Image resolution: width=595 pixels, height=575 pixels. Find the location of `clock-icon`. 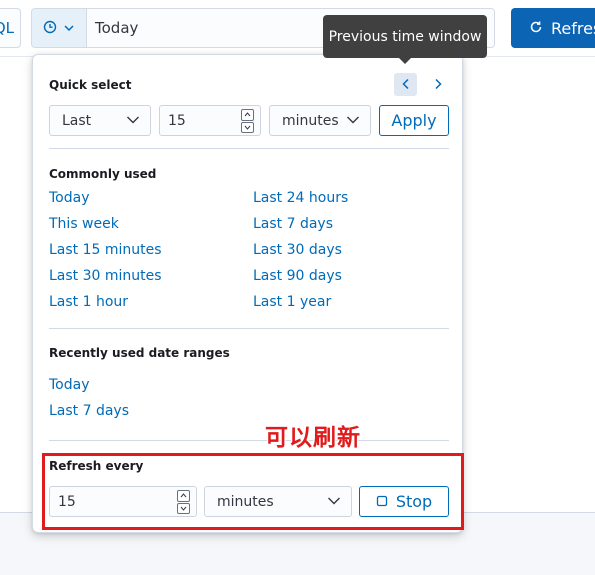

clock-icon is located at coordinates (50, 28).